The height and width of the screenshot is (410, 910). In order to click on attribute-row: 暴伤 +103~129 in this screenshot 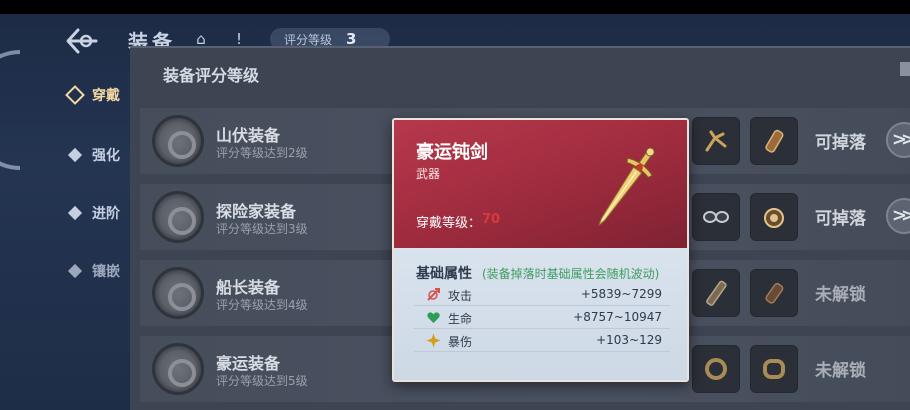, I will do `click(542, 341)`.